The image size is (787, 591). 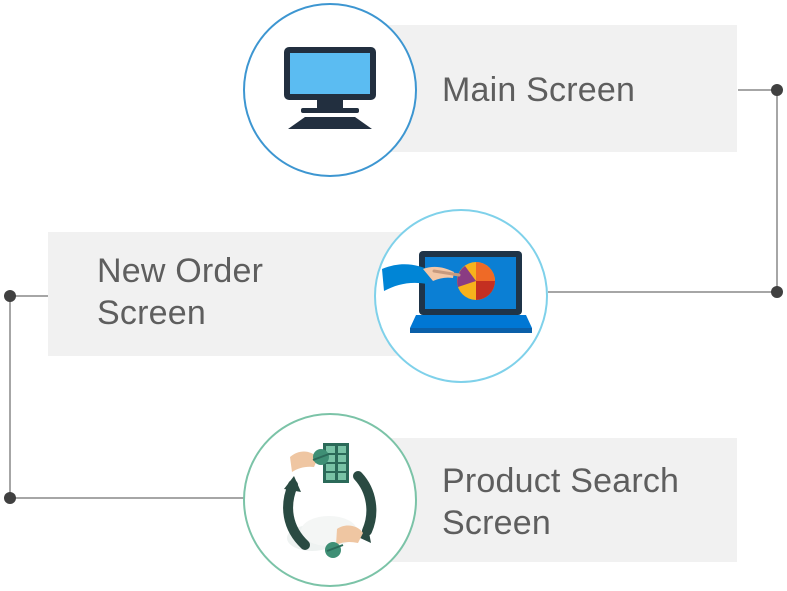 What do you see at coordinates (10, 498) in the screenshot?
I see `connector-dot-product` at bounding box center [10, 498].